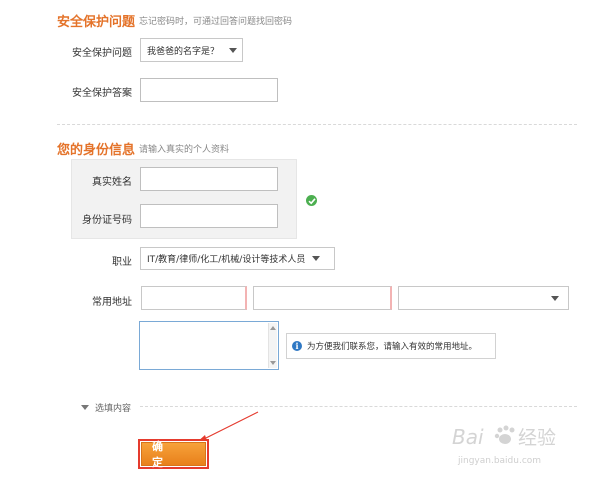 The height and width of the screenshot is (482, 600). I want to click on real-name-label: 真实姓名, so click(112, 182).